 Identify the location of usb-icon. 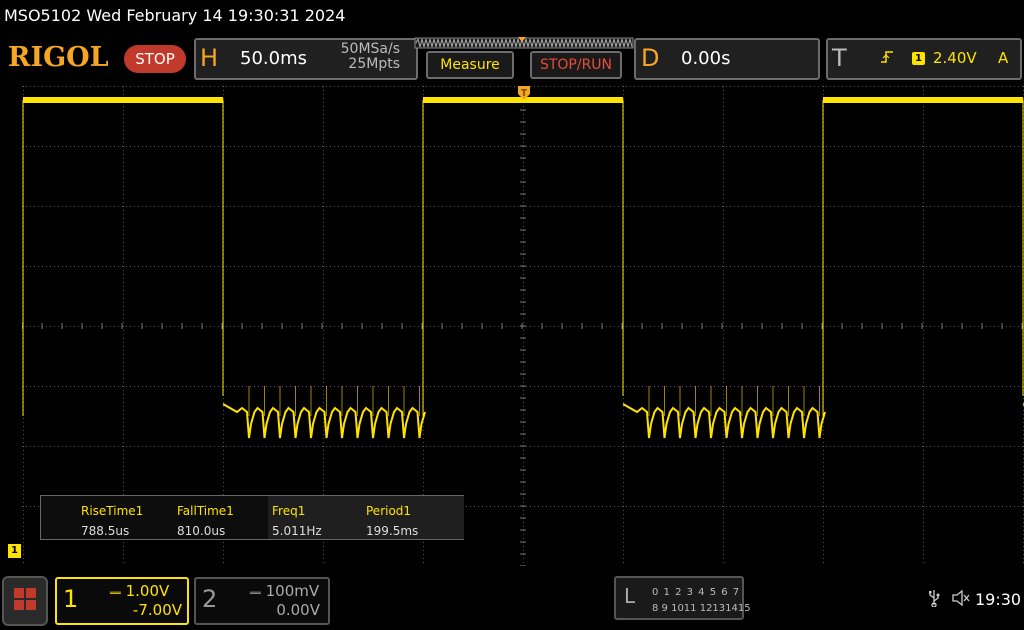
(934, 600).